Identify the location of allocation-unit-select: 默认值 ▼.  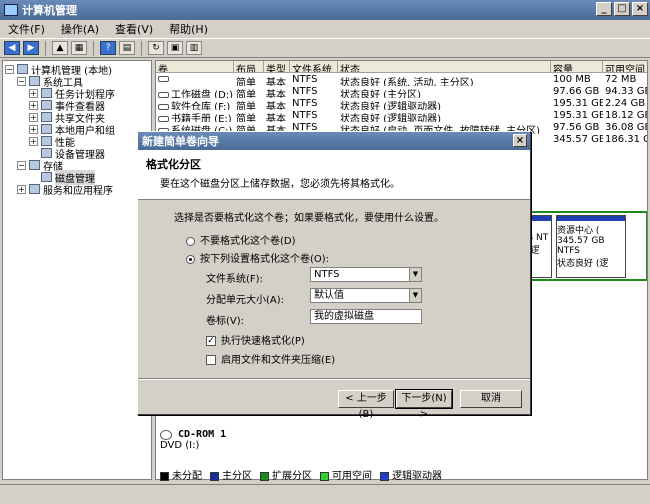
(366, 295).